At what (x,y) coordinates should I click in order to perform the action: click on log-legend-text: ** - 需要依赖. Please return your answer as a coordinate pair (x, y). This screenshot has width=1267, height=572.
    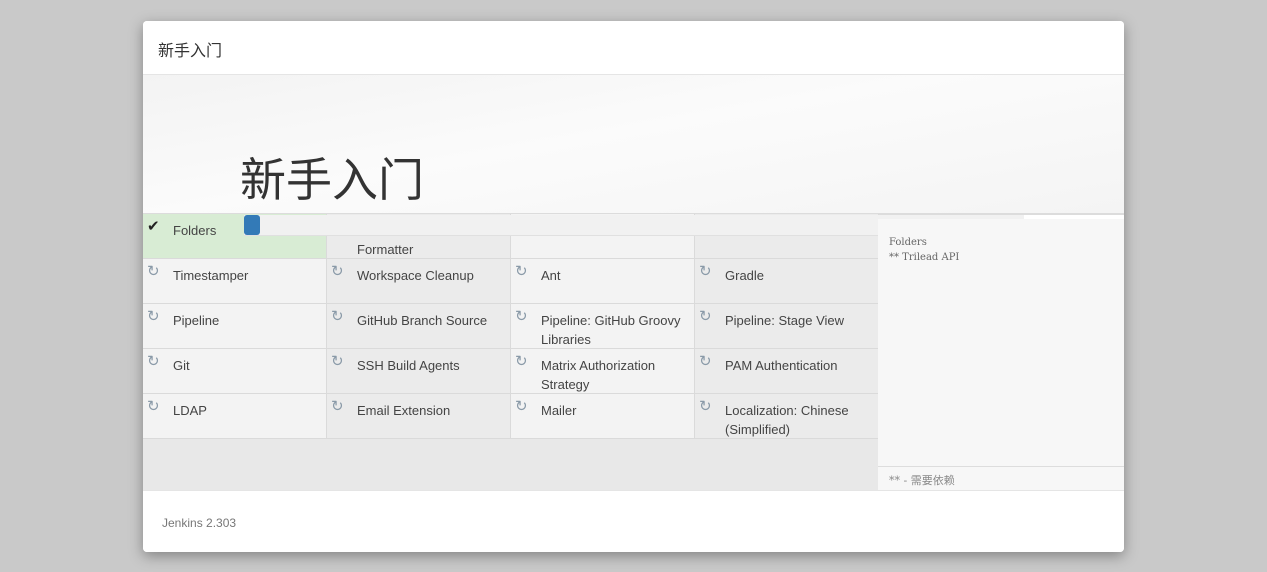
    Looking at the image, I should click on (922, 480).